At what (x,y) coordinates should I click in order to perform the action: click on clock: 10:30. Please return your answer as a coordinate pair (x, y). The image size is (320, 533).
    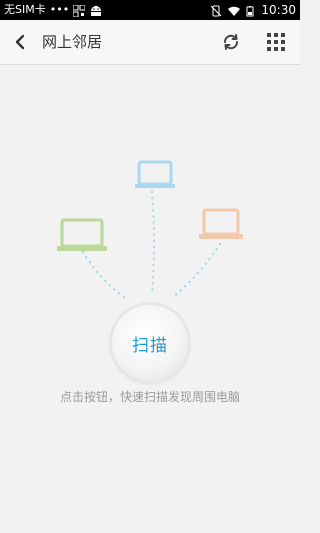
    Looking at the image, I should click on (278, 10).